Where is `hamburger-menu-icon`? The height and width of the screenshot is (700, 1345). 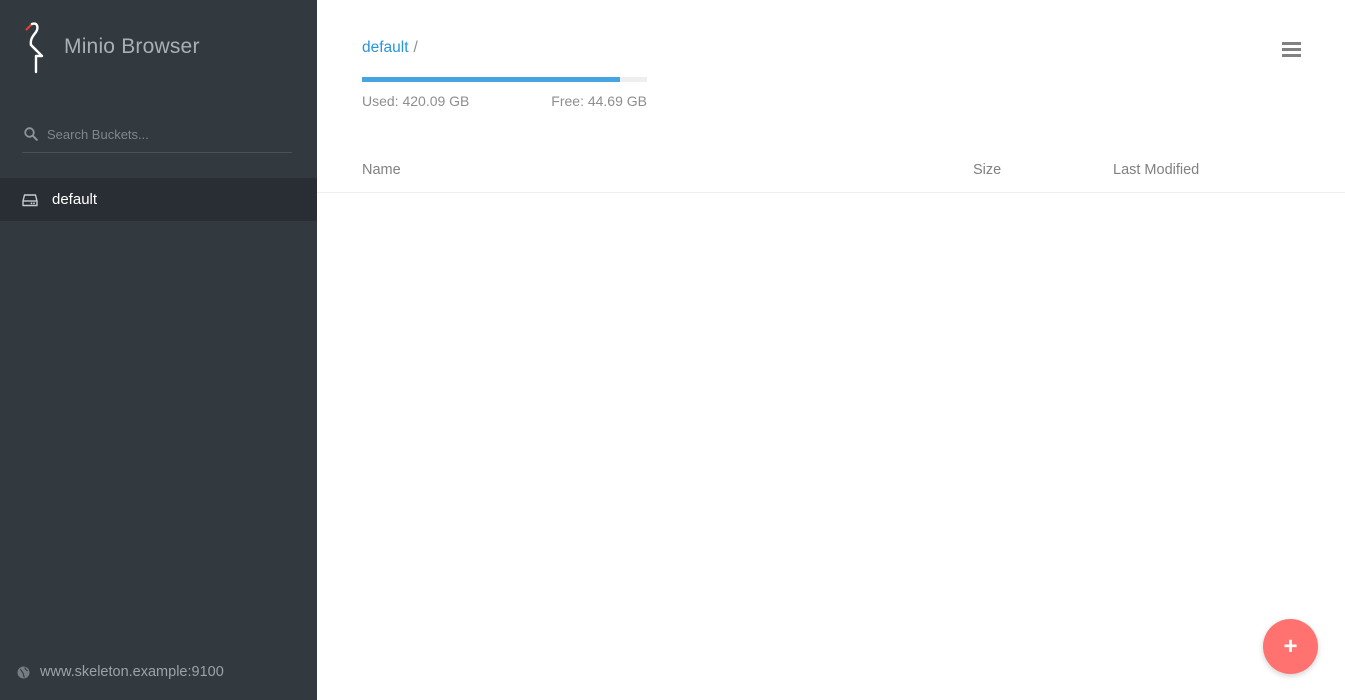
hamburger-menu-icon is located at coordinates (1291, 50).